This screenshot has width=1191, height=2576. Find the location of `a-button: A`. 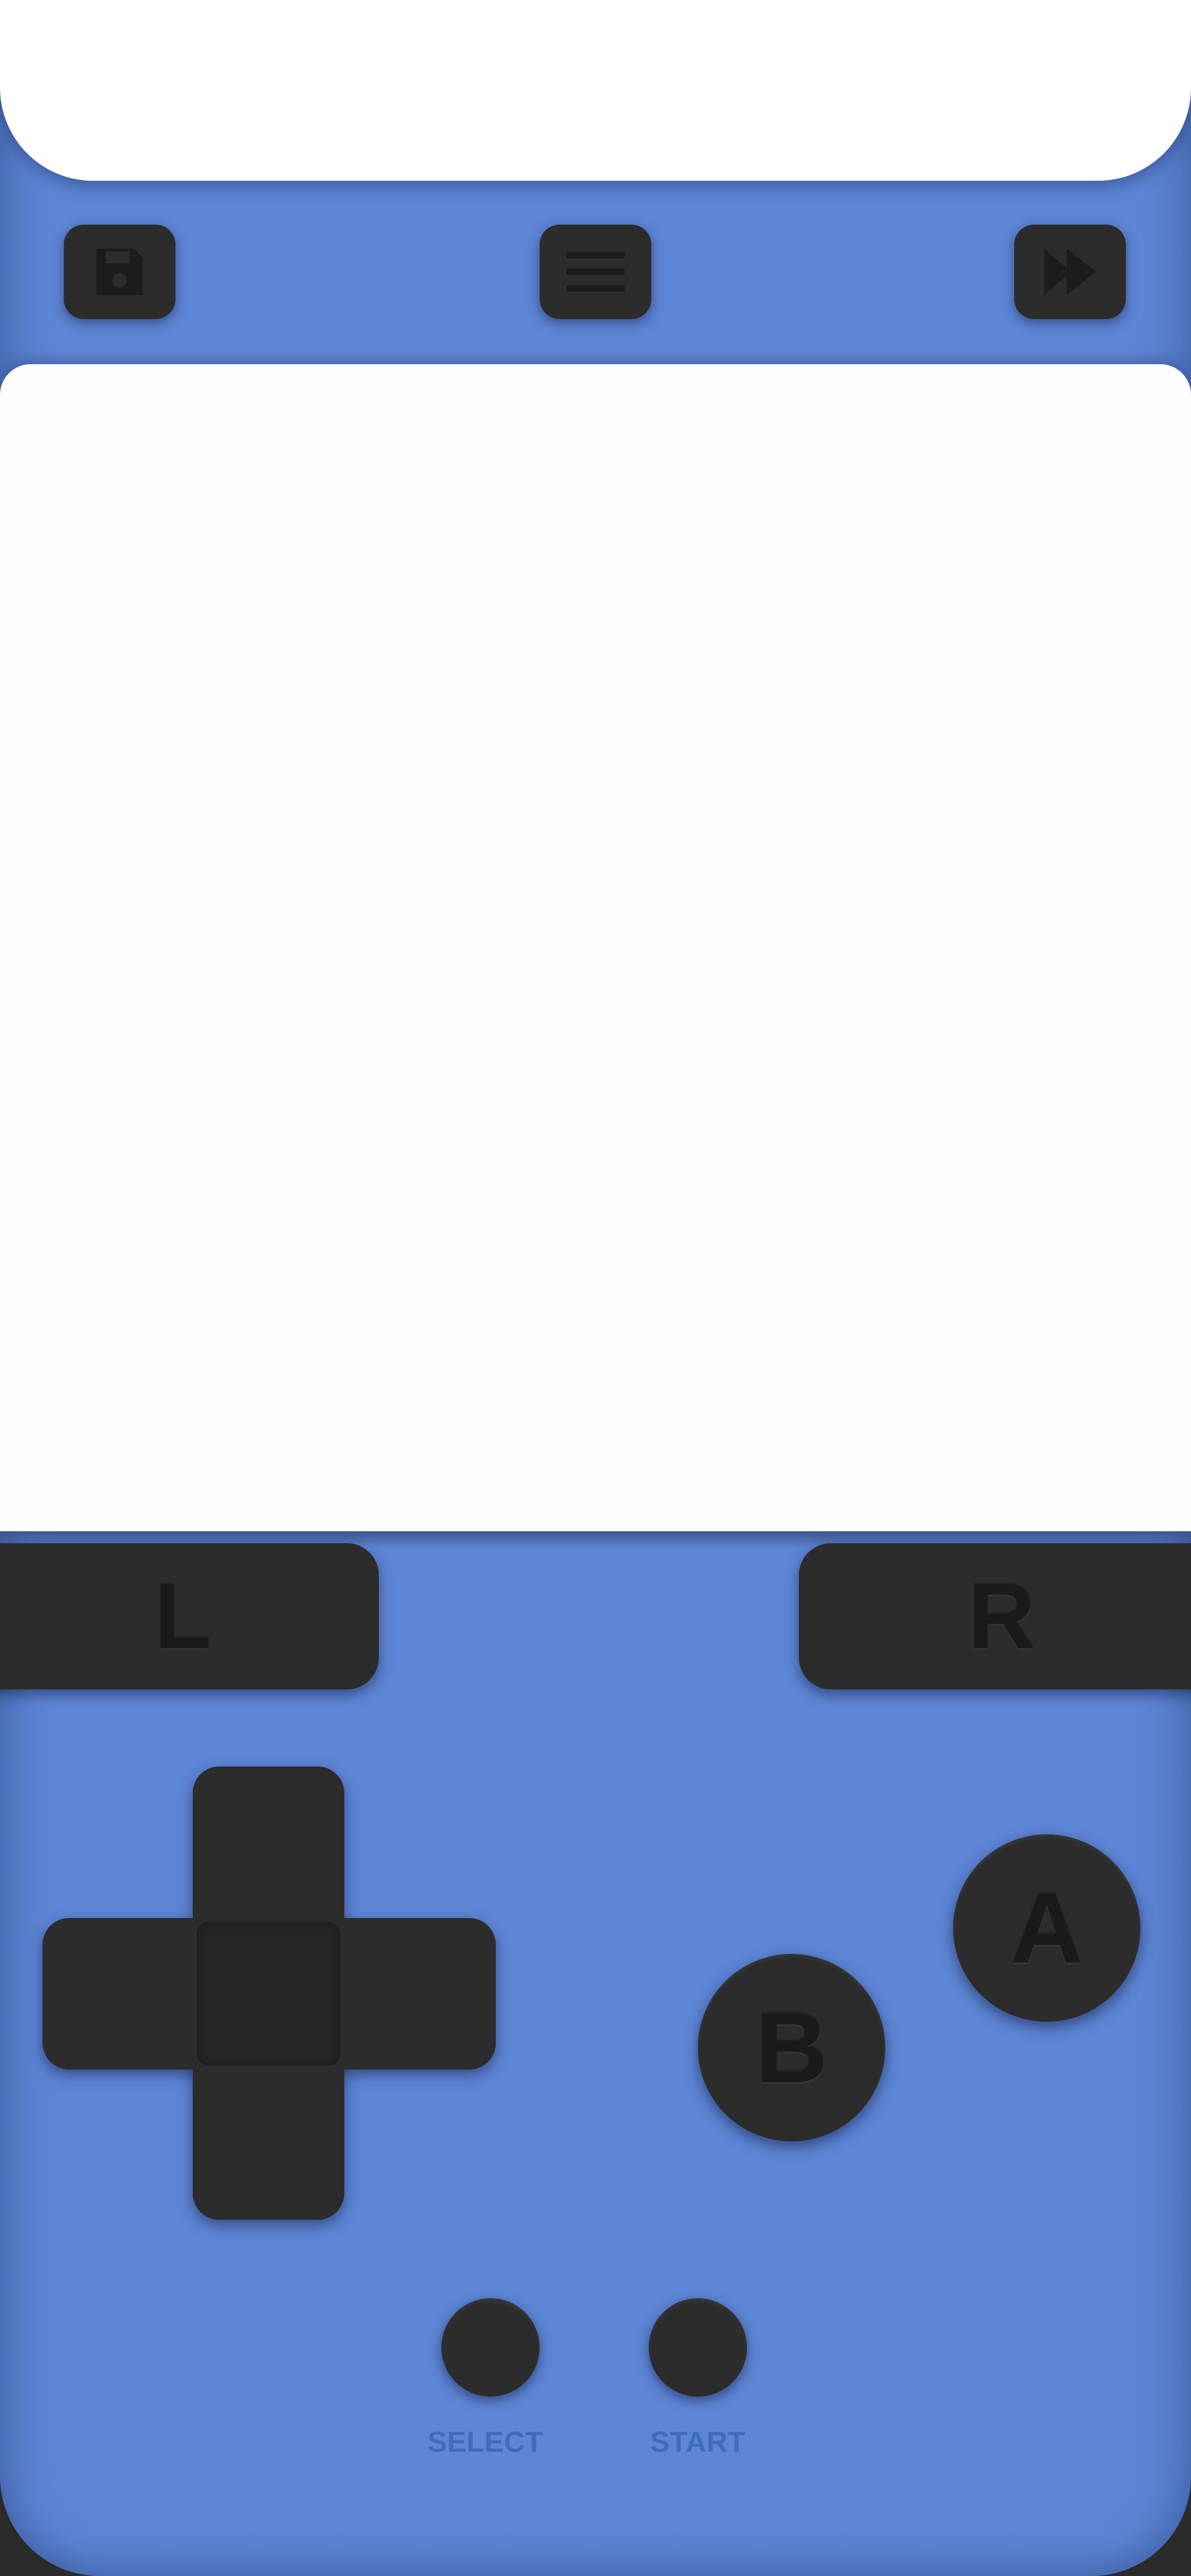

a-button: A is located at coordinates (1046, 1928).